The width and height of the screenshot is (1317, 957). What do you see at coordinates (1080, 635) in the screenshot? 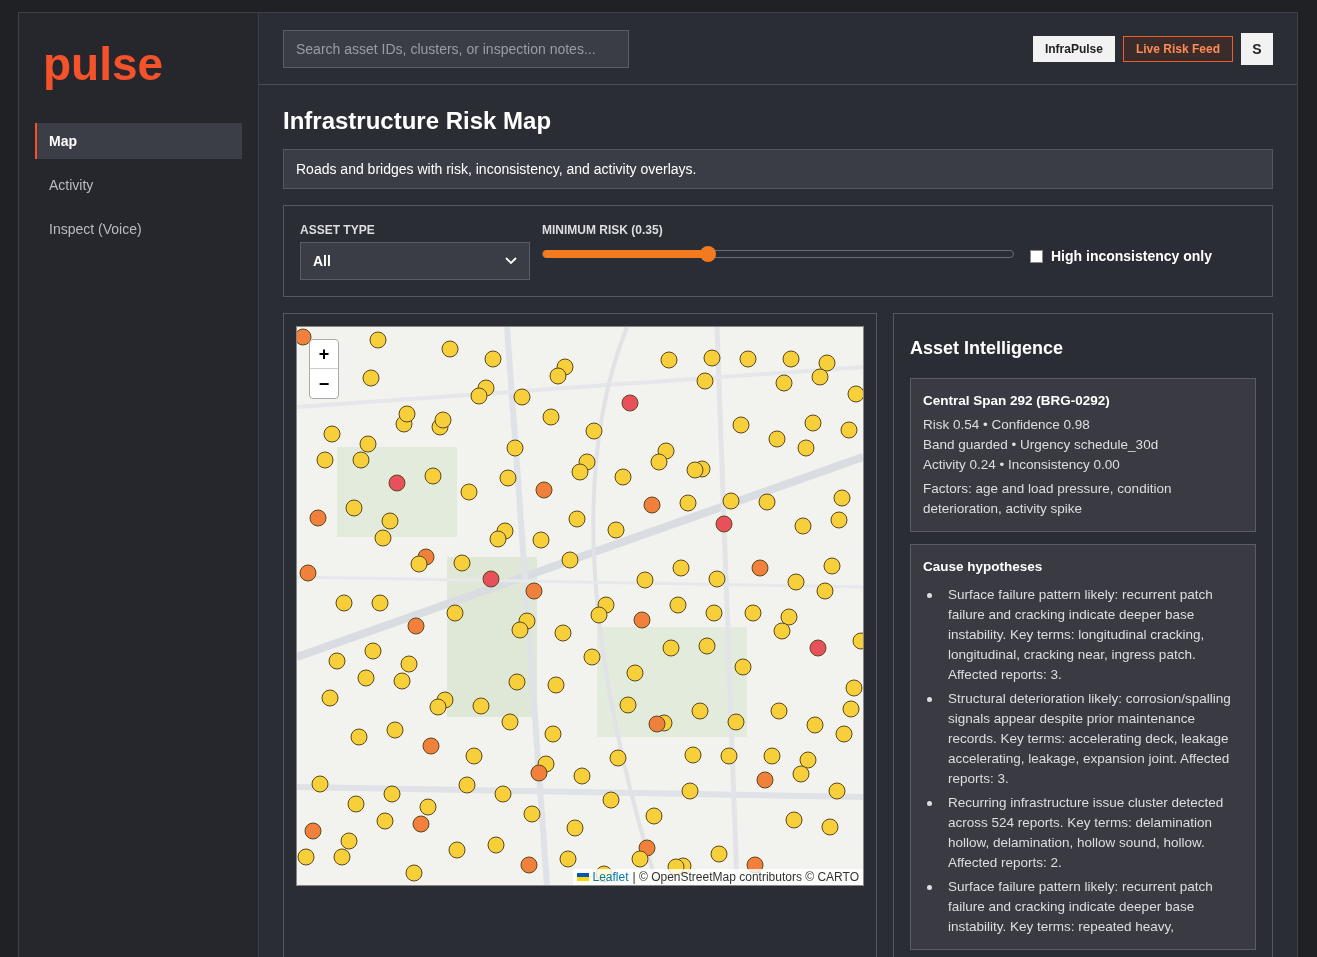
I see `hypothesis-text: Surface failure pattern likely: recurrent patch failure and cracking indicate deeper base instability. Key terms: longitudinal cracking, longitudinal, cracking near, ingress patch. Affected reports: 3.` at bounding box center [1080, 635].